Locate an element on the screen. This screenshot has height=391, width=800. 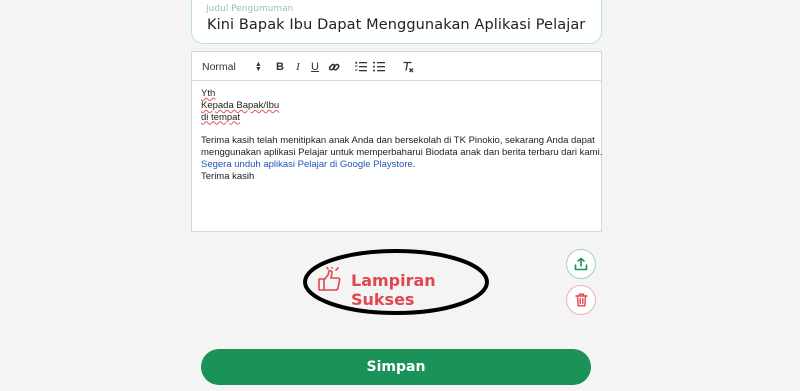
share-button is located at coordinates (581, 264).